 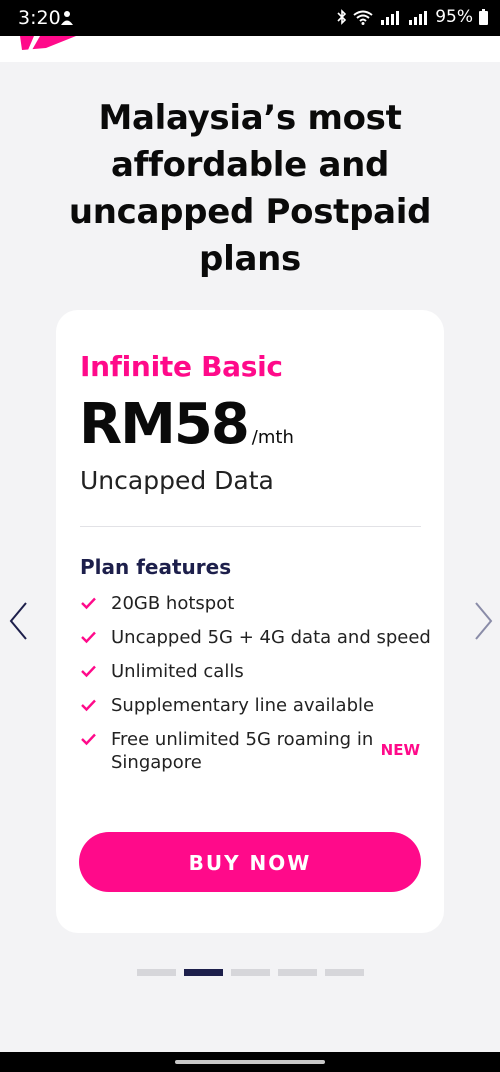 I want to click on signal-icon-sim1, so click(x=390, y=17).